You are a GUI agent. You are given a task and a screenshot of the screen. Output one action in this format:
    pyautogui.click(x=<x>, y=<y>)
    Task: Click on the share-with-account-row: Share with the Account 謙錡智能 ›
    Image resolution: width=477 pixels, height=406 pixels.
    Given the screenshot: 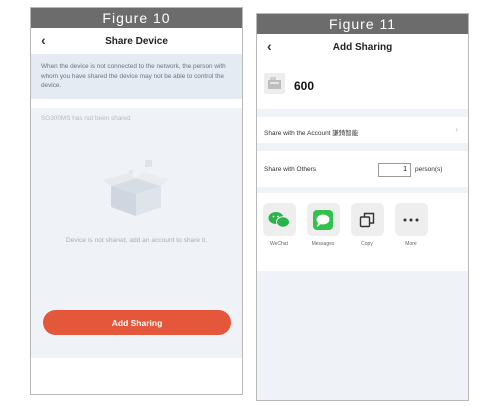 What is the action you would take?
    pyautogui.click(x=362, y=130)
    